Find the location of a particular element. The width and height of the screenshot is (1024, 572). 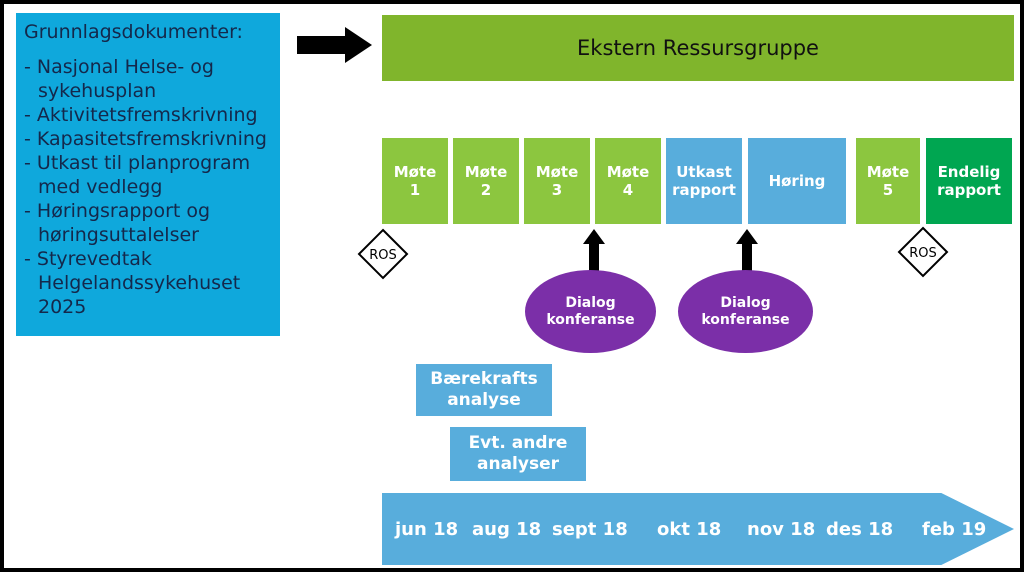

milestone-label-line2: 3 is located at coordinates (557, 190).